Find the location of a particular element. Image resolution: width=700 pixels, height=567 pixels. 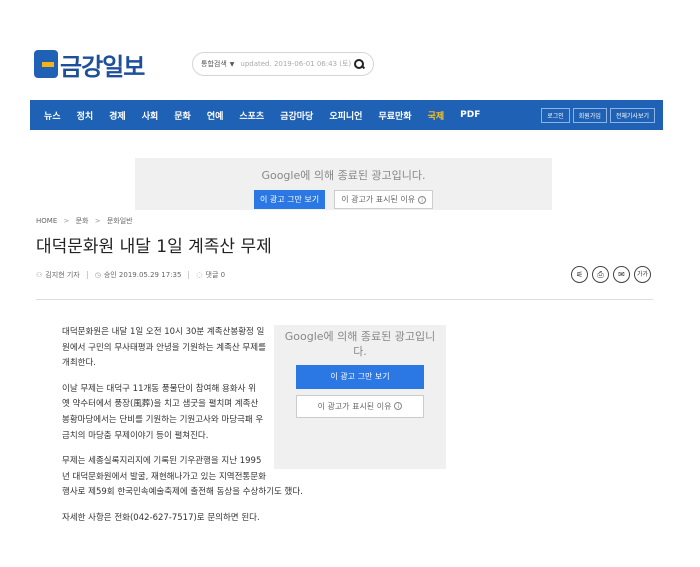

font-size-icon: 가가 is located at coordinates (642, 274).